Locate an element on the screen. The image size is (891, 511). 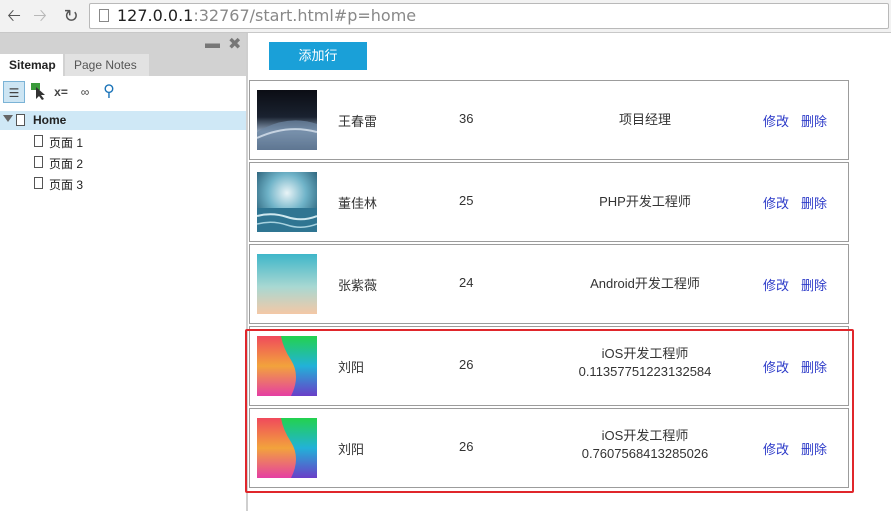
row-age: 24 is located at coordinates (466, 282).